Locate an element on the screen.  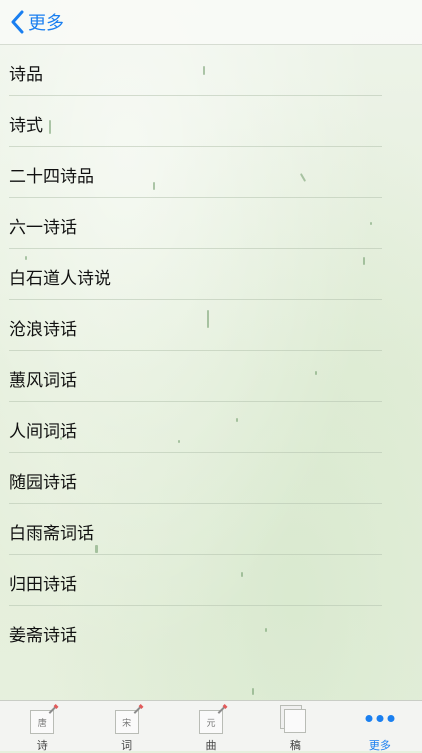
doc-icon-face: 元 is located at coordinates (211, 722).